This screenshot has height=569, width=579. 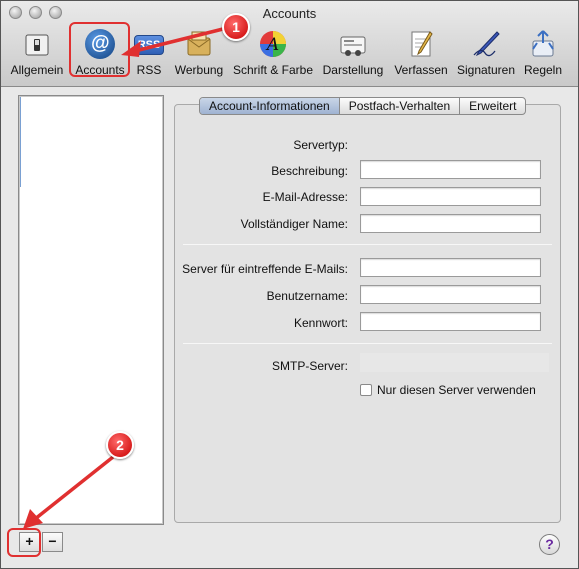 I want to click on email-field, so click(x=450, y=196).